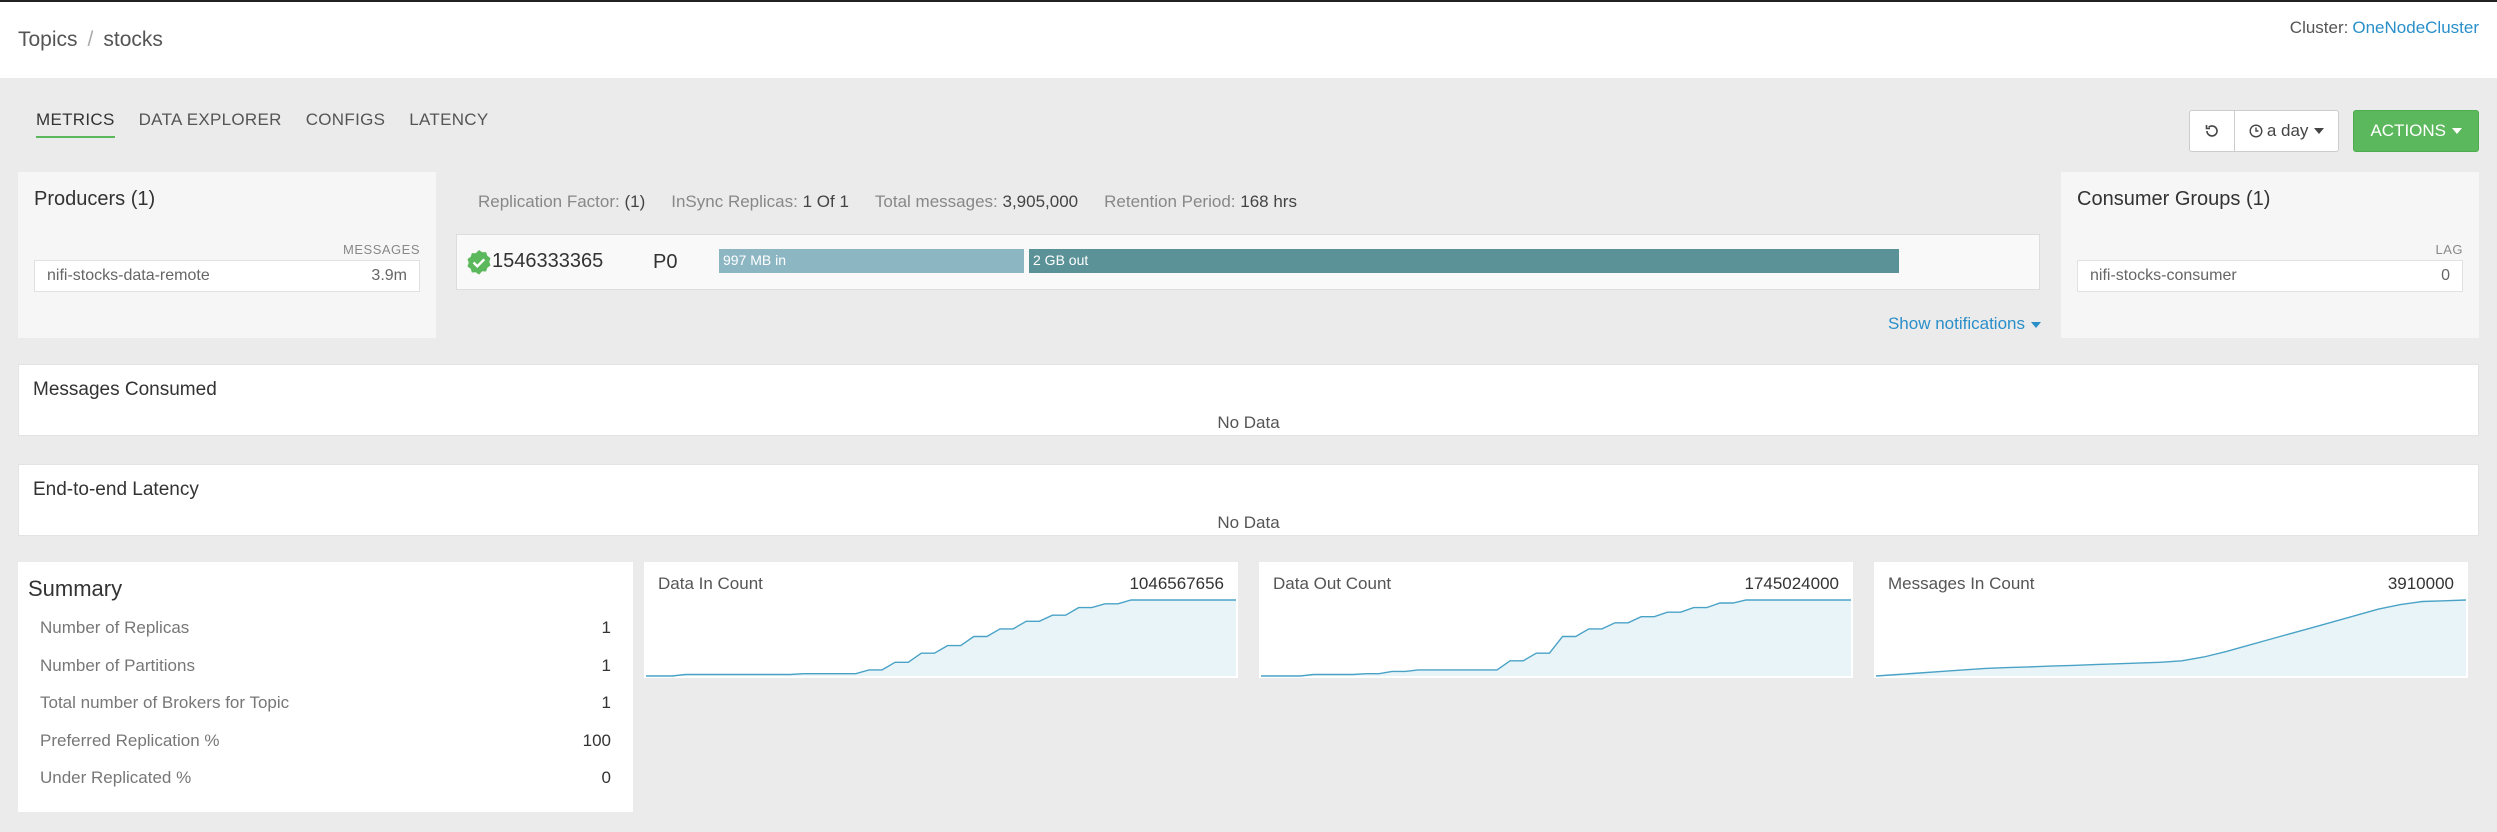 The image size is (2497, 832). What do you see at coordinates (75, 124) in the screenshot?
I see `tab-metrics: METRICS` at bounding box center [75, 124].